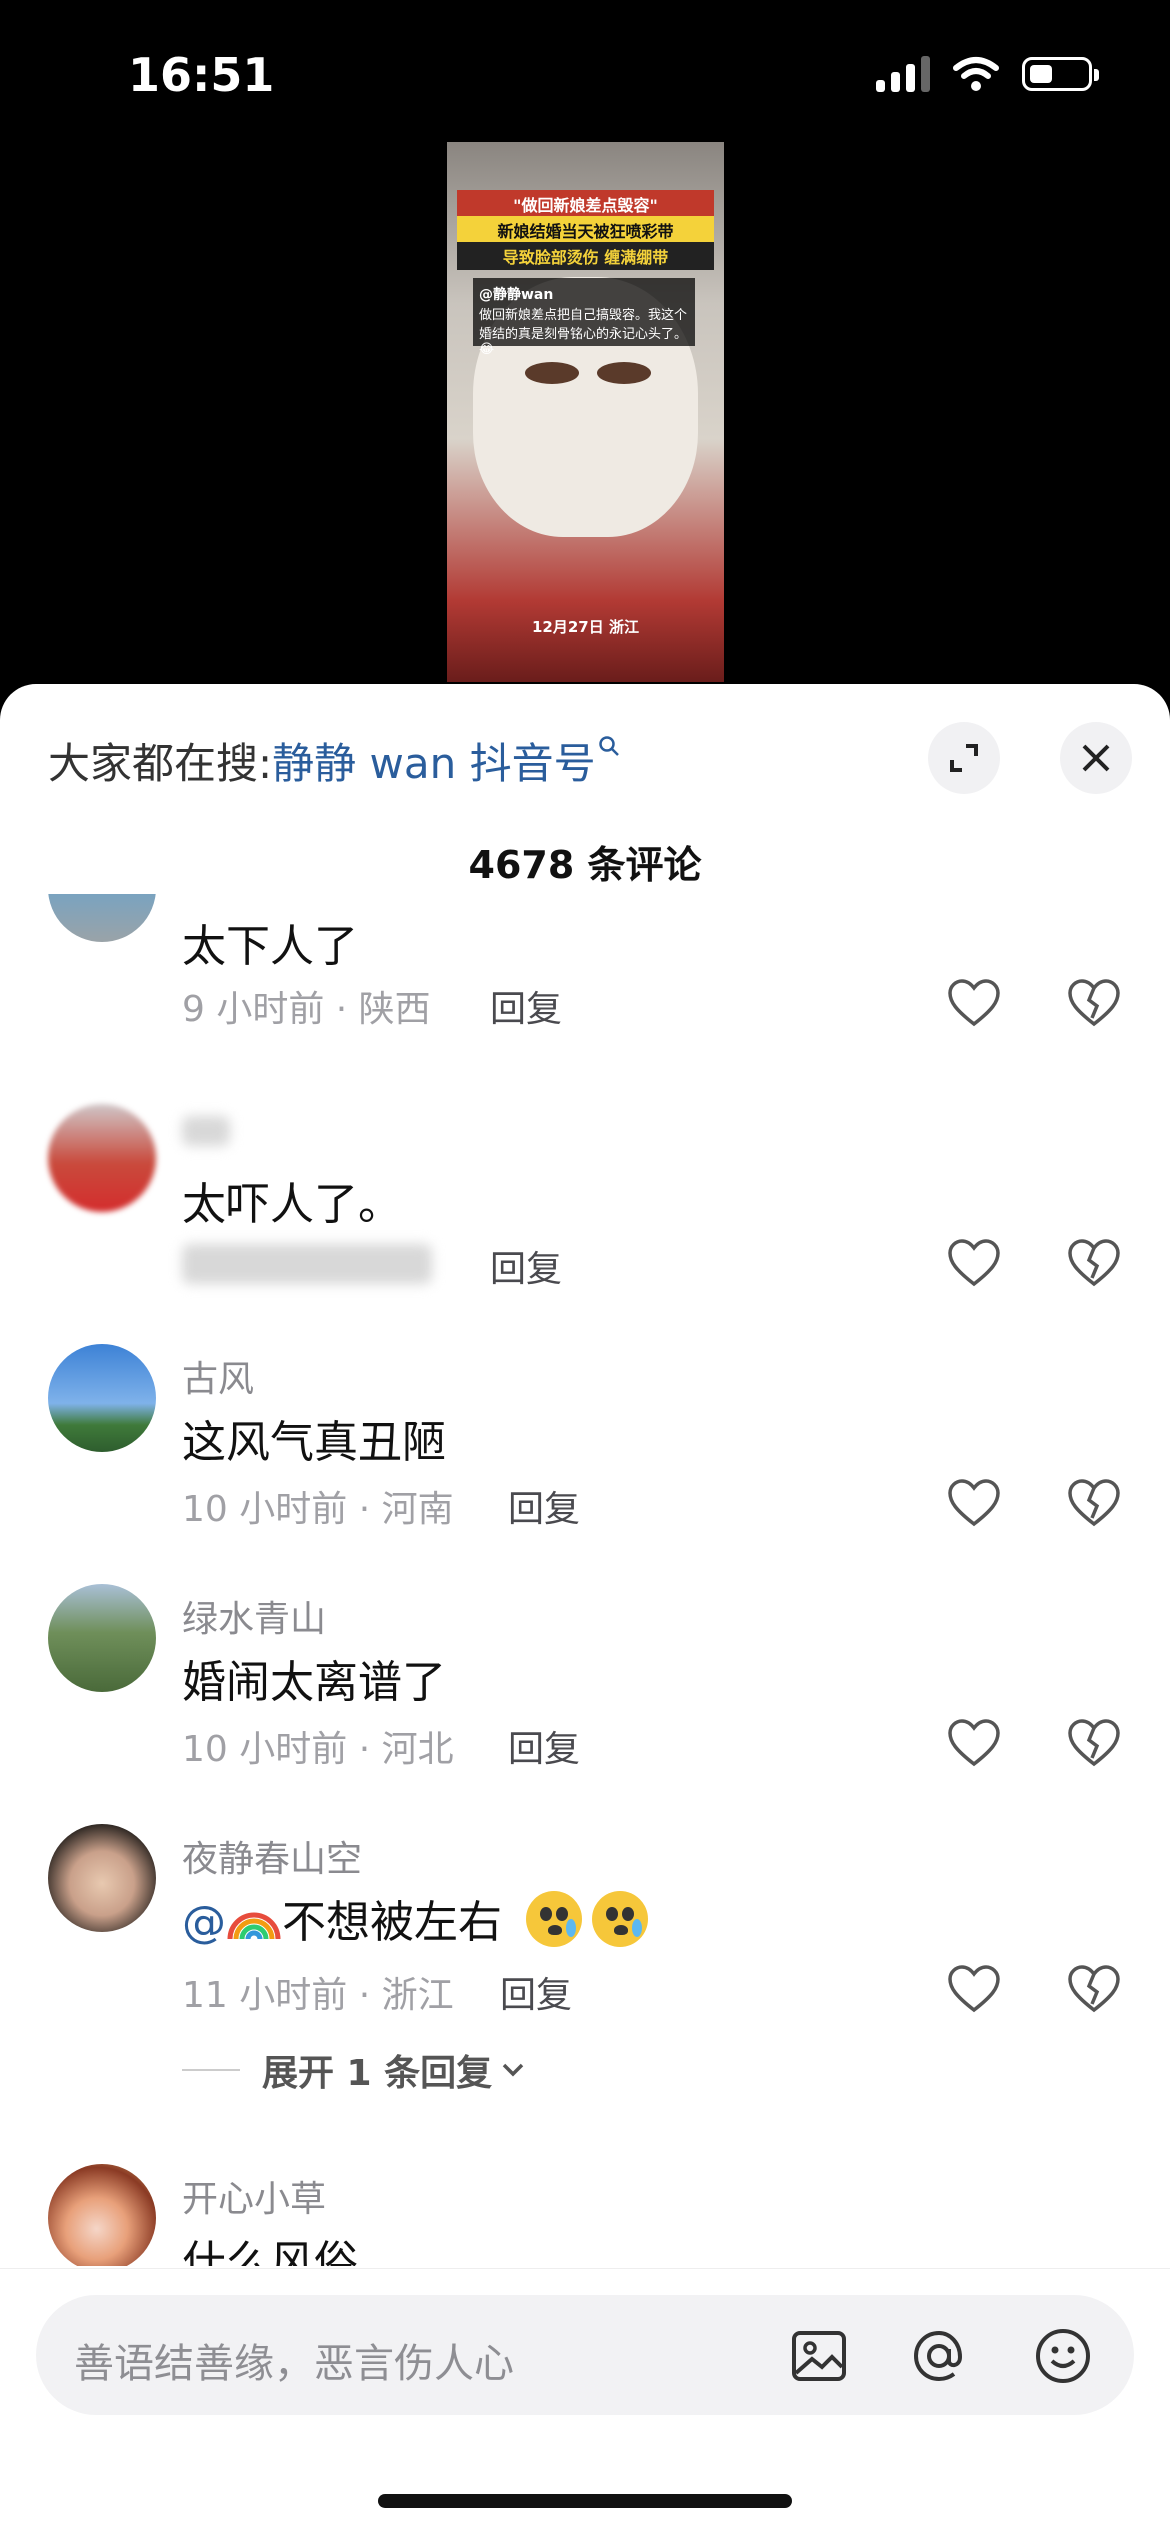 Image resolution: width=1170 pixels, height=2532 pixels. What do you see at coordinates (585, 627) in the screenshot?
I see `video-date-location: 12月27日 浙江` at bounding box center [585, 627].